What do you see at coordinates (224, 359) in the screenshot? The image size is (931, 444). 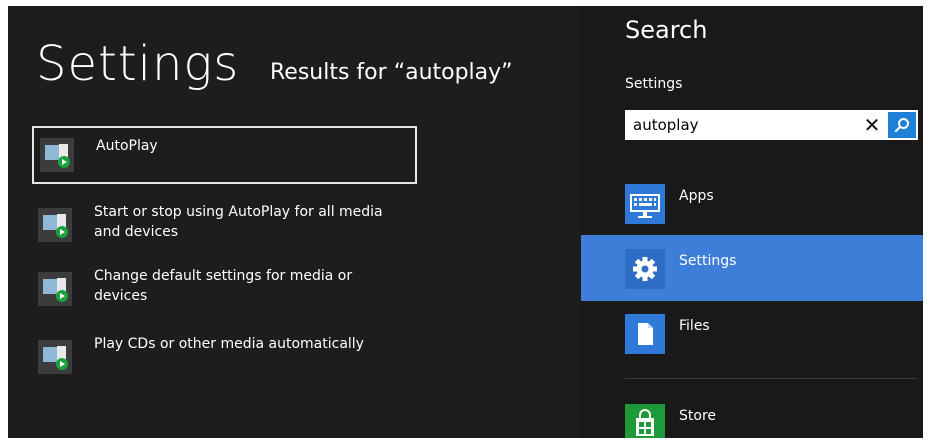 I see `result-item-play-cds: Play CDs or other media automatically` at bounding box center [224, 359].